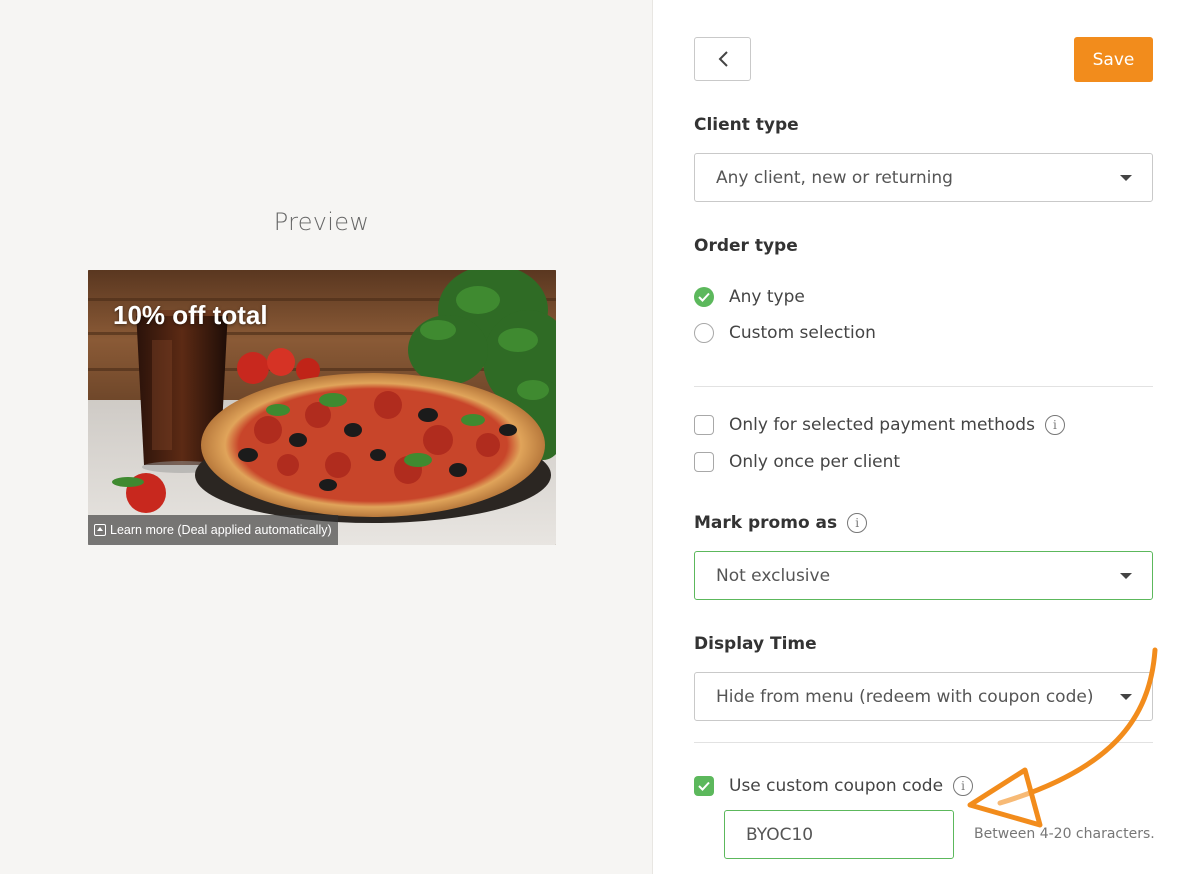 This screenshot has width=1200, height=874. I want to click on client-type-value: Any client, new or returning, so click(834, 177).